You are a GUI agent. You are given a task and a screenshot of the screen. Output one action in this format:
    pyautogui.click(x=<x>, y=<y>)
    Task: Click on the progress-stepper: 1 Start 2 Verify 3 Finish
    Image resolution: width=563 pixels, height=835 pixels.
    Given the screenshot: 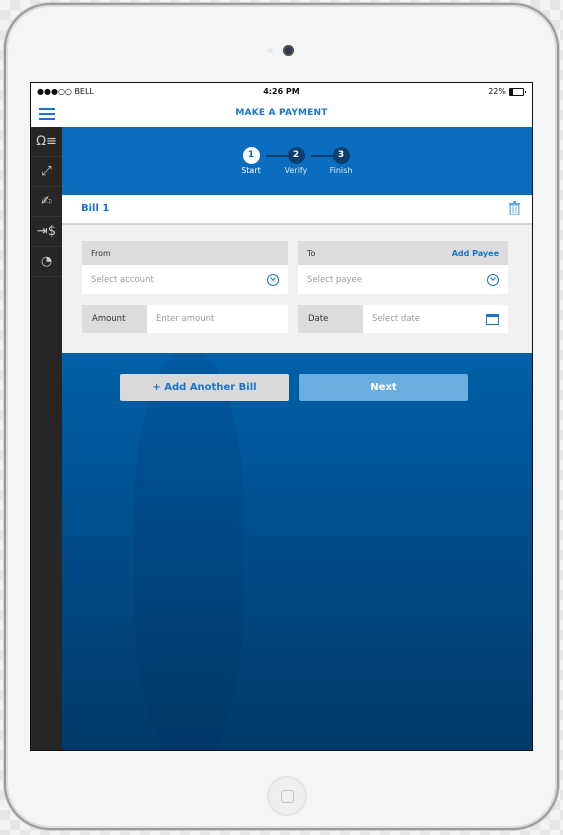 What is the action you would take?
    pyautogui.click(x=297, y=161)
    